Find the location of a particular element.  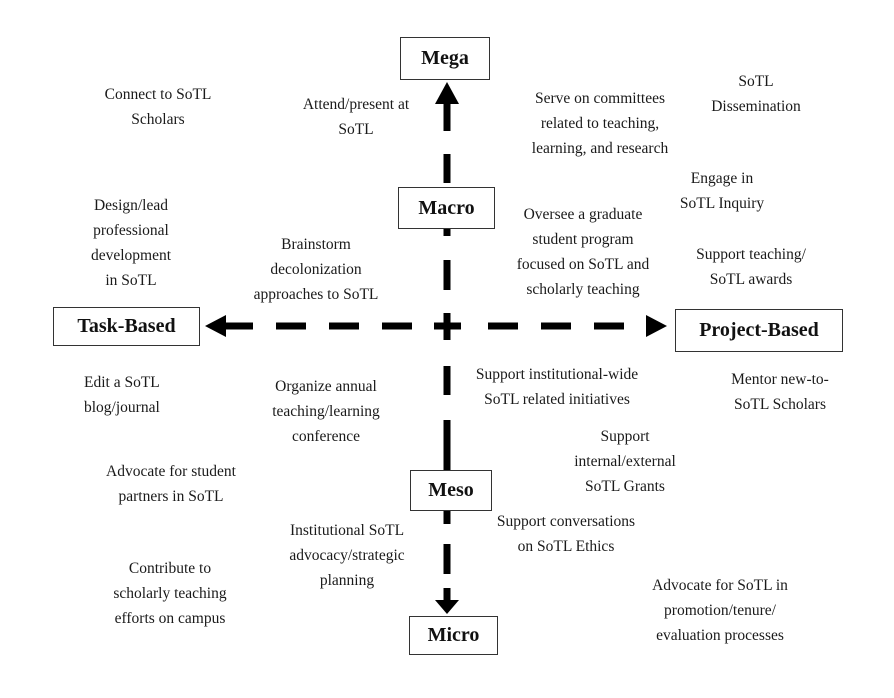

activity-label: Edit a SoTL blog/journal is located at coordinates (122, 395).